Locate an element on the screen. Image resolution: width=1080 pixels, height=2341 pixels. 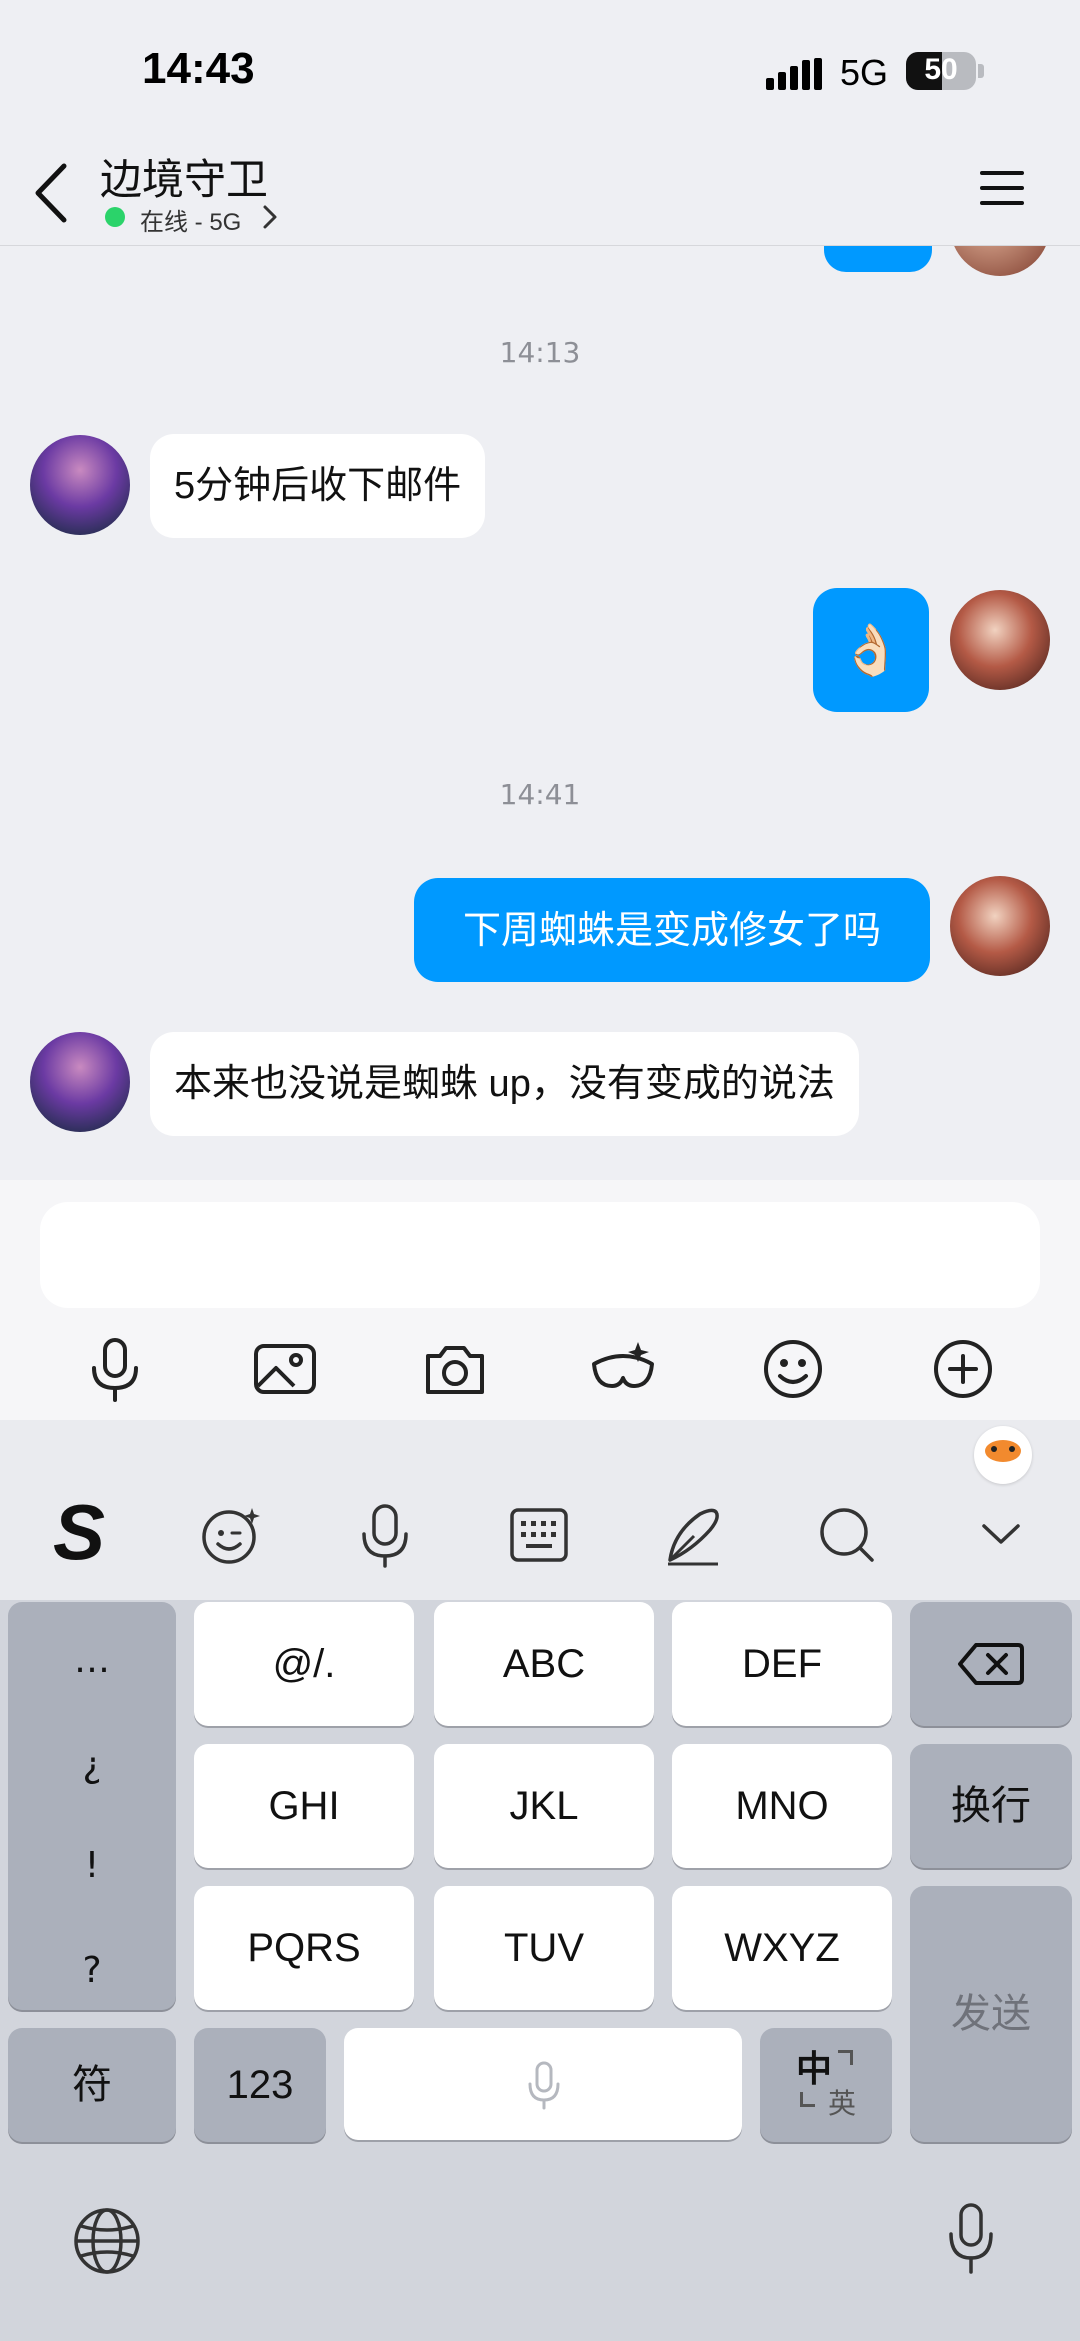
chevron-right-icon is located at coordinates (270, 217).